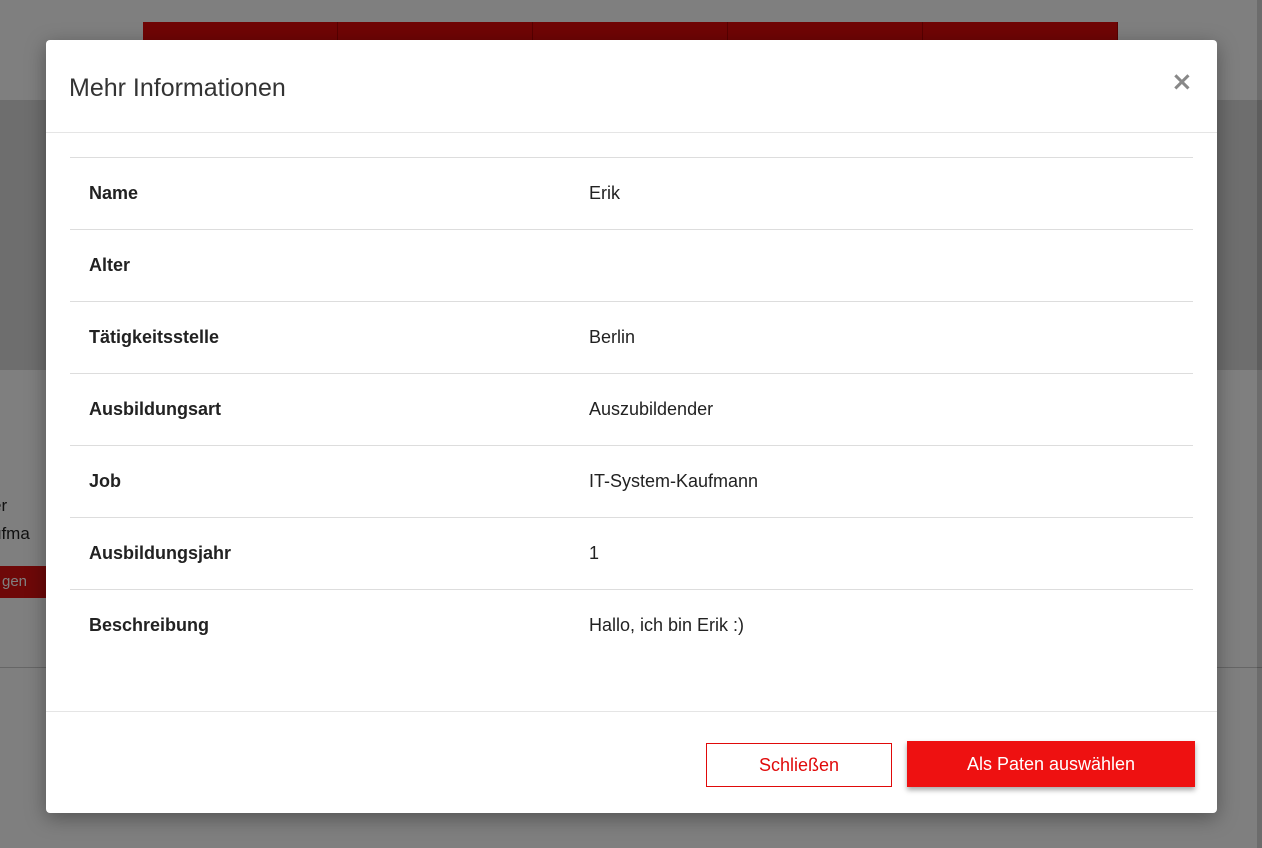  What do you see at coordinates (604, 193) in the screenshot?
I see `row-value: Erik` at bounding box center [604, 193].